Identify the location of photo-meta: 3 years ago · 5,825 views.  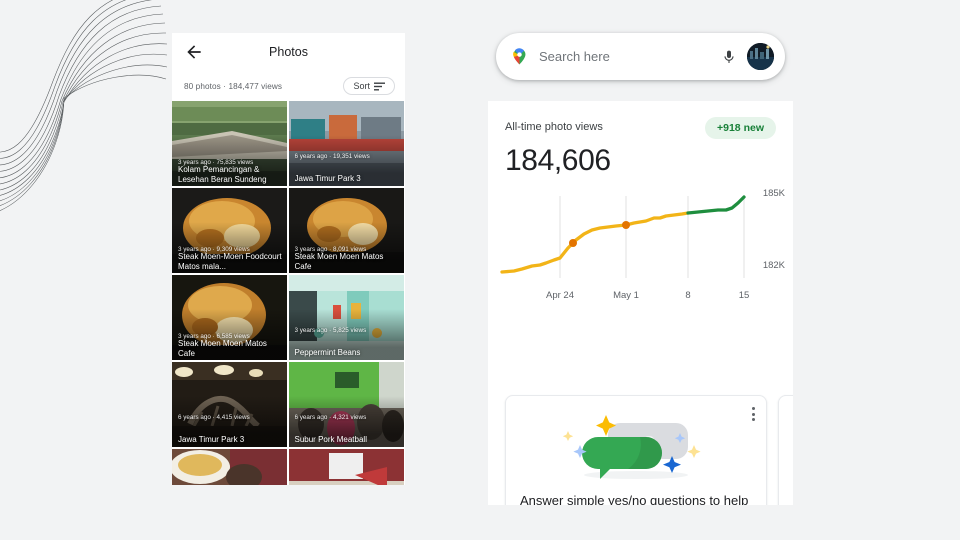
(330, 330).